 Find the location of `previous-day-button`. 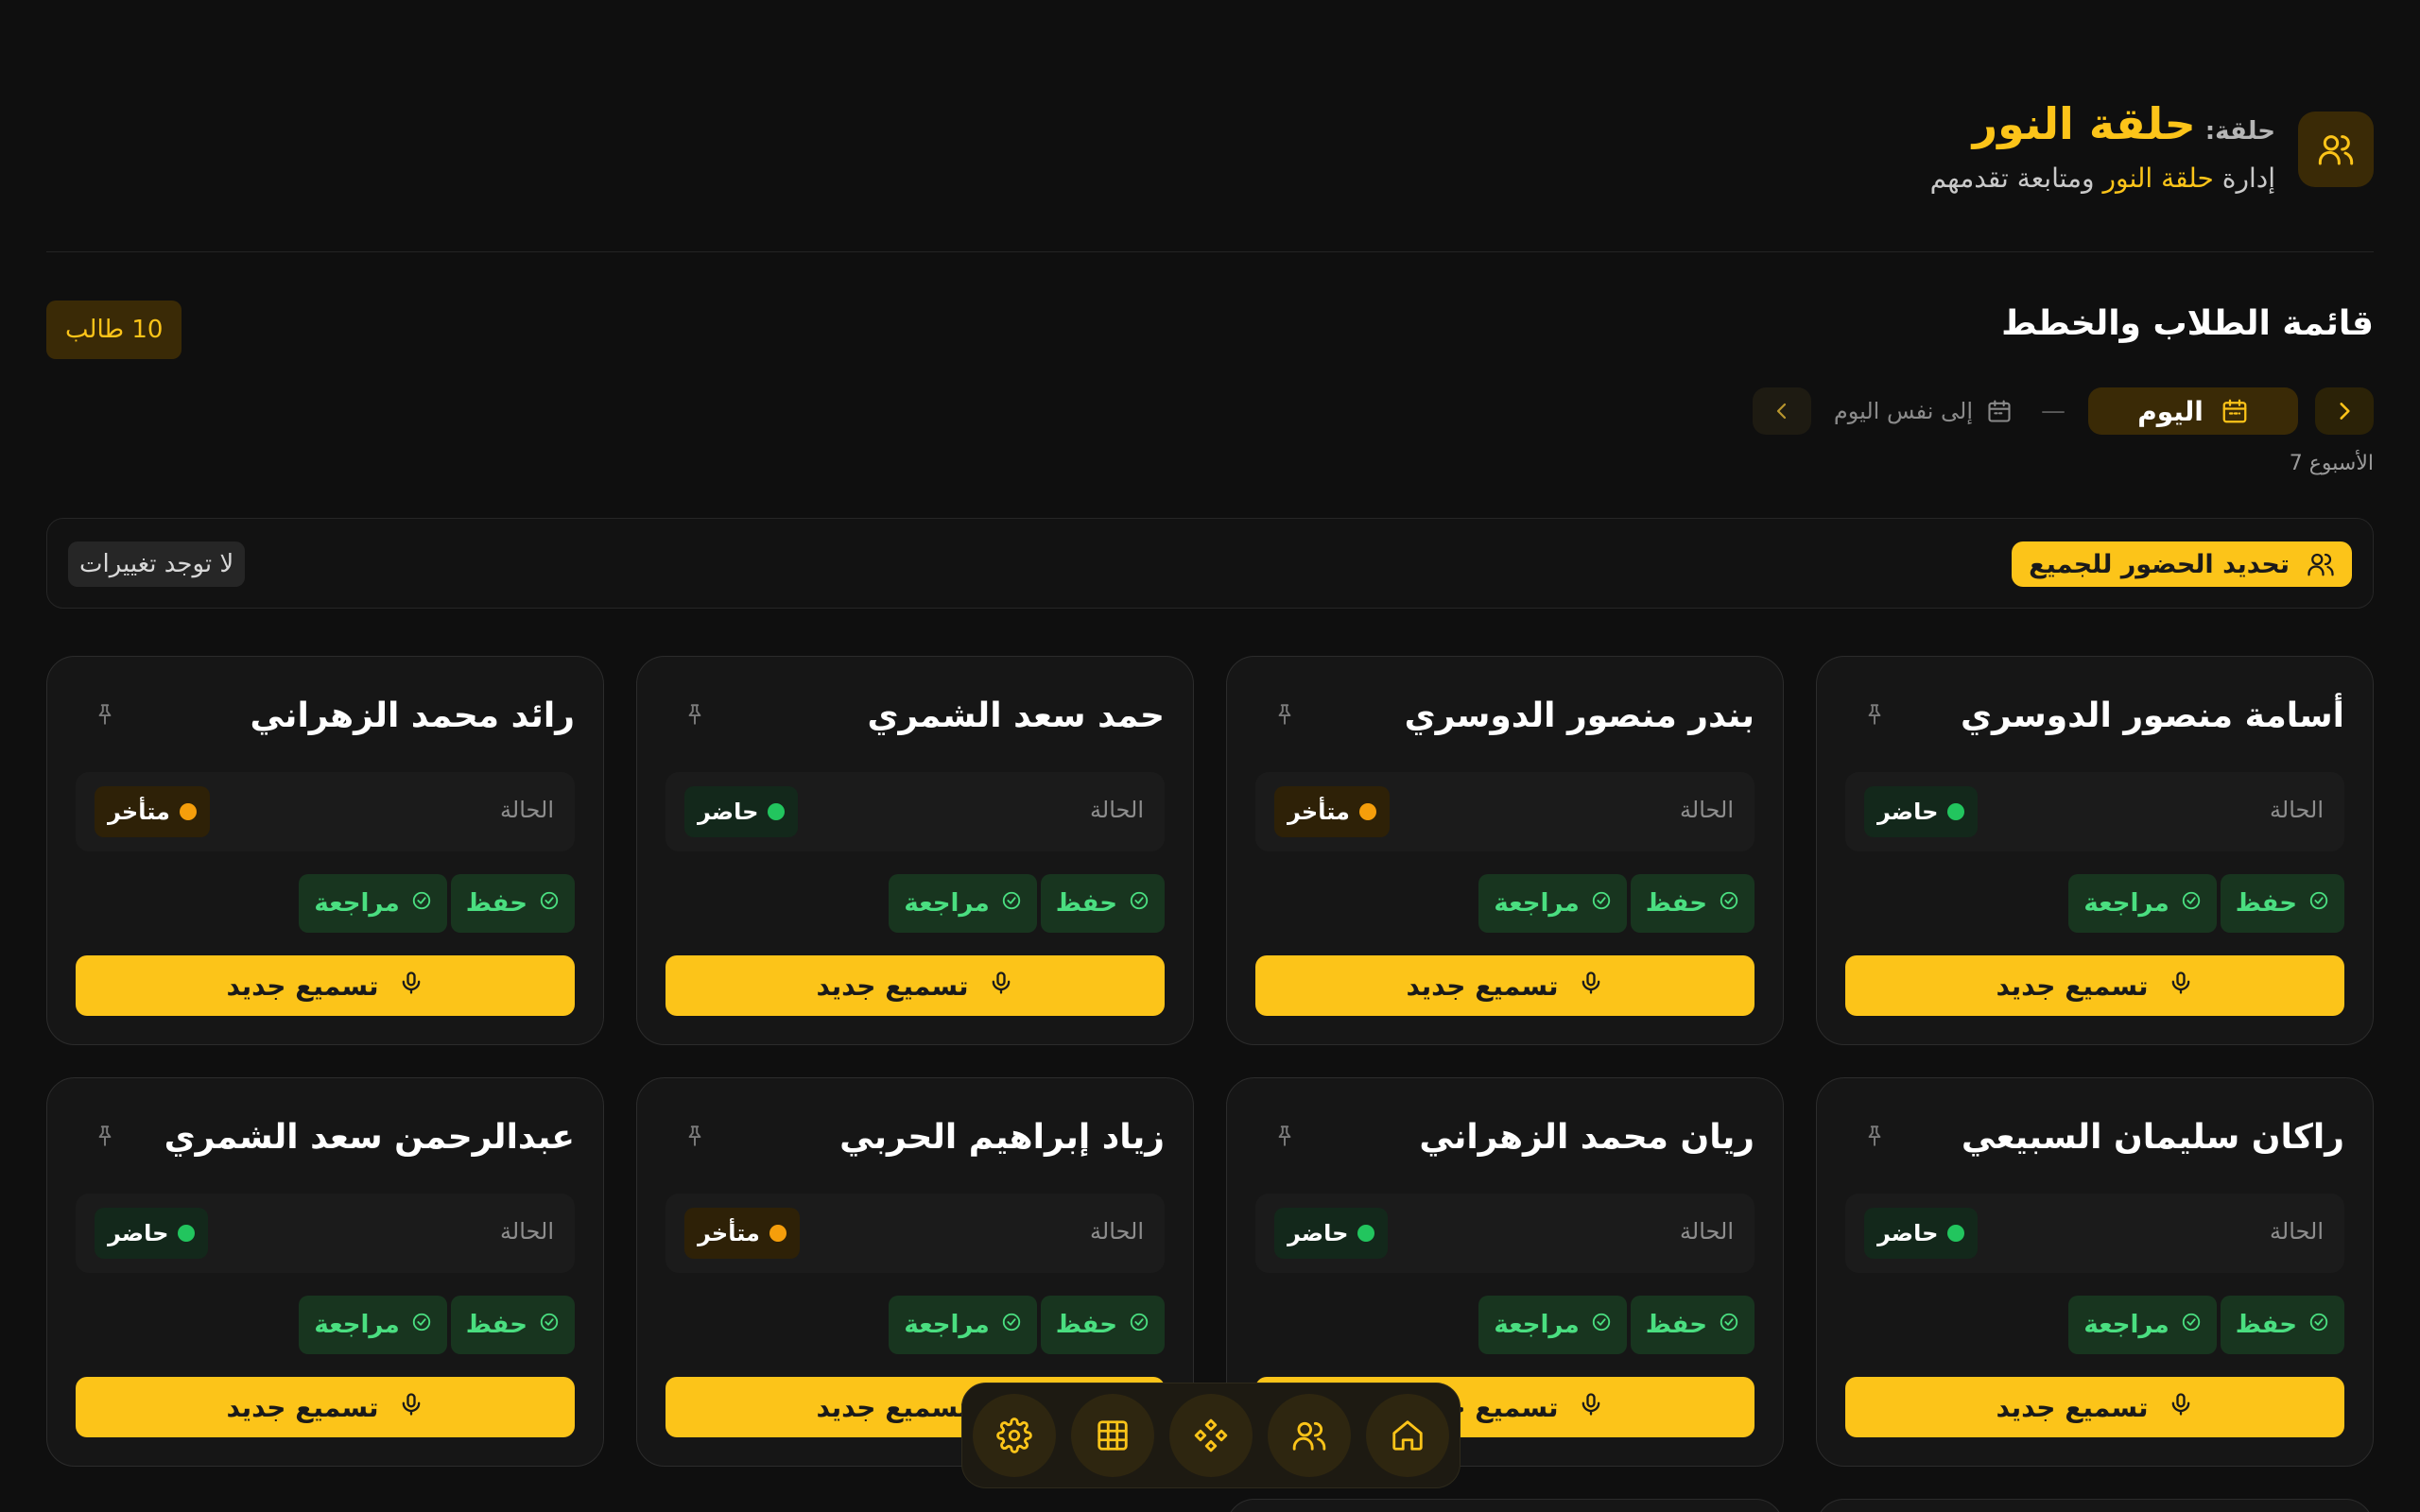

previous-day-button is located at coordinates (2345, 411).